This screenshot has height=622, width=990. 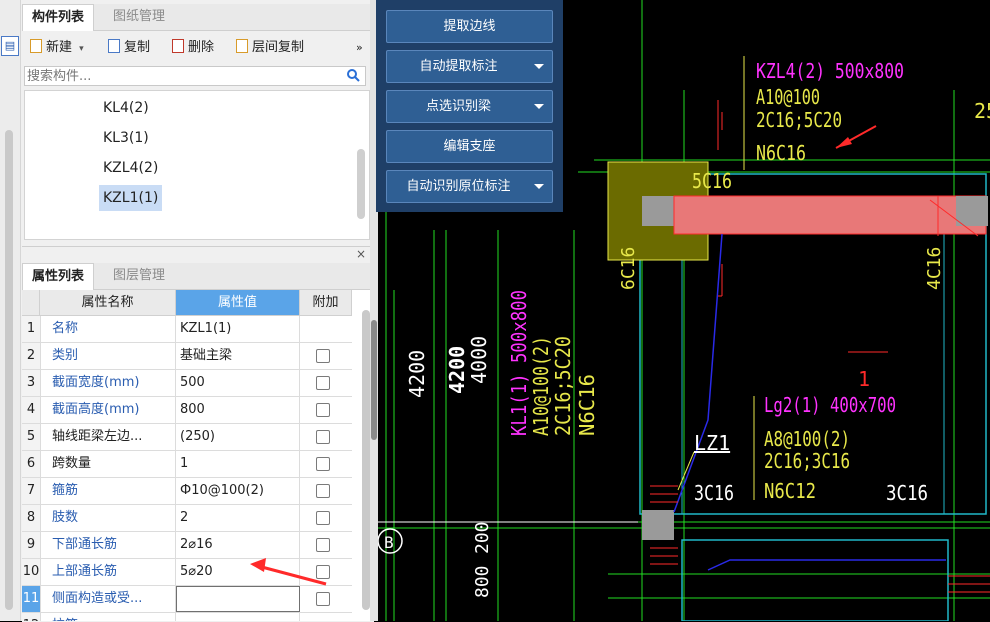 I want to click on property-name: 肢数, so click(x=108, y=518).